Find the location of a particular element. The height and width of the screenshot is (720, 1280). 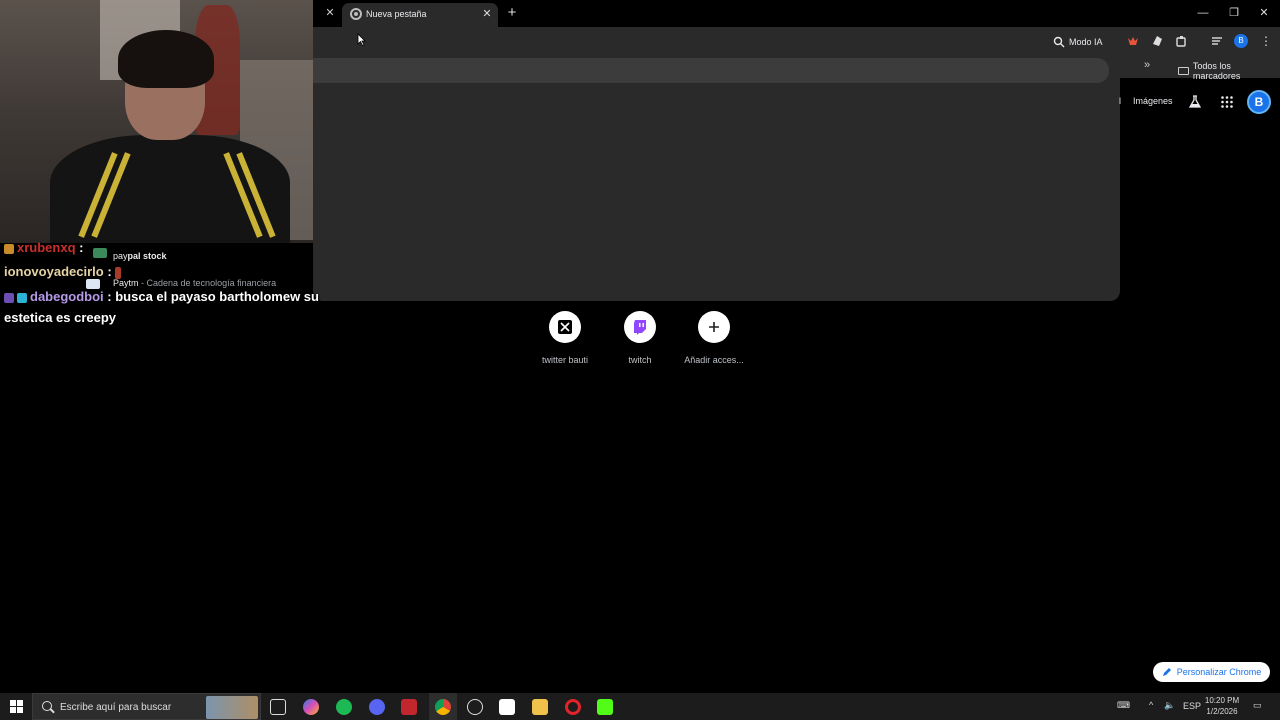

chat-username: ionovoyadecirlo is located at coordinates (54, 271).